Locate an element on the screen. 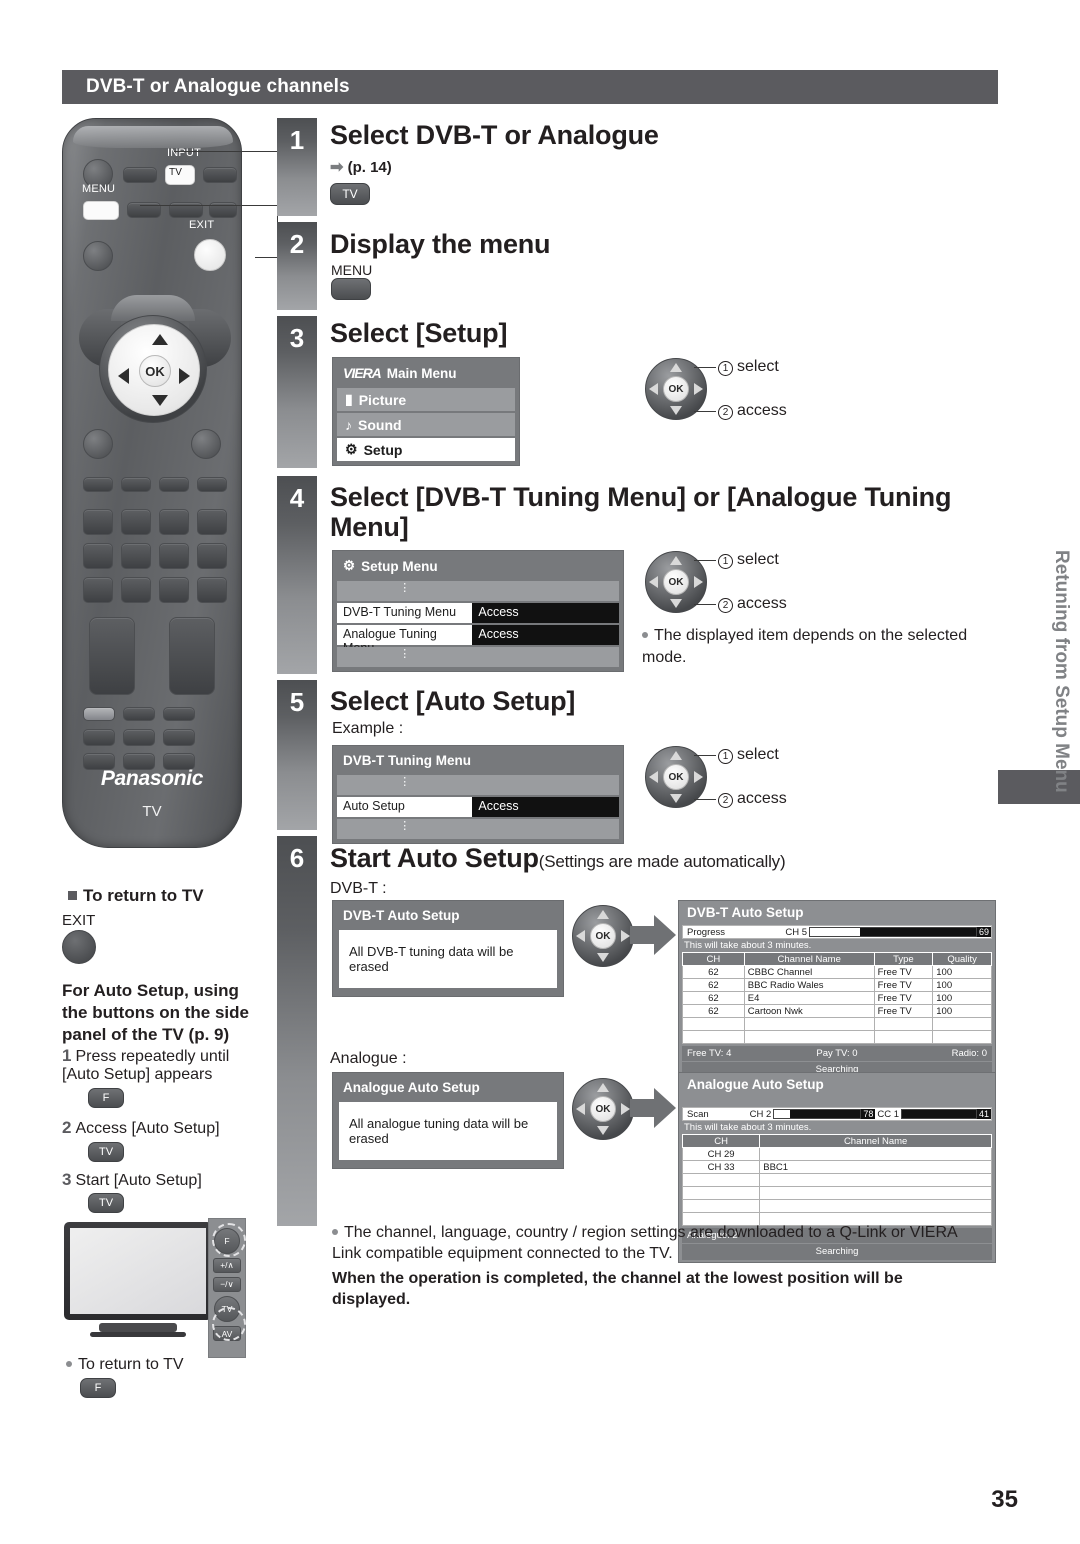 Image resolution: width=1080 pixels, height=1544 pixels. tv-side-panel: F +/∧ −/∨ TV AV is located at coordinates (227, 1288).